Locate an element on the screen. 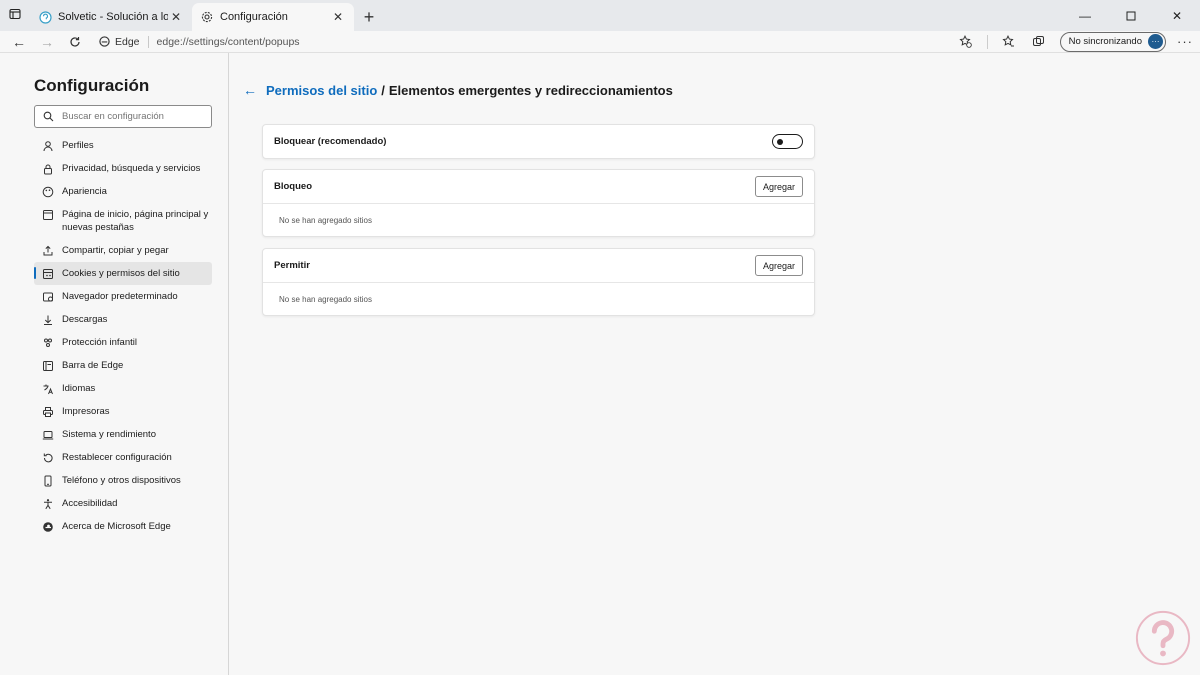 This screenshot has width=1200, height=675. sidebar-item-label: Cookies y permisos del sitio is located at coordinates (121, 273).